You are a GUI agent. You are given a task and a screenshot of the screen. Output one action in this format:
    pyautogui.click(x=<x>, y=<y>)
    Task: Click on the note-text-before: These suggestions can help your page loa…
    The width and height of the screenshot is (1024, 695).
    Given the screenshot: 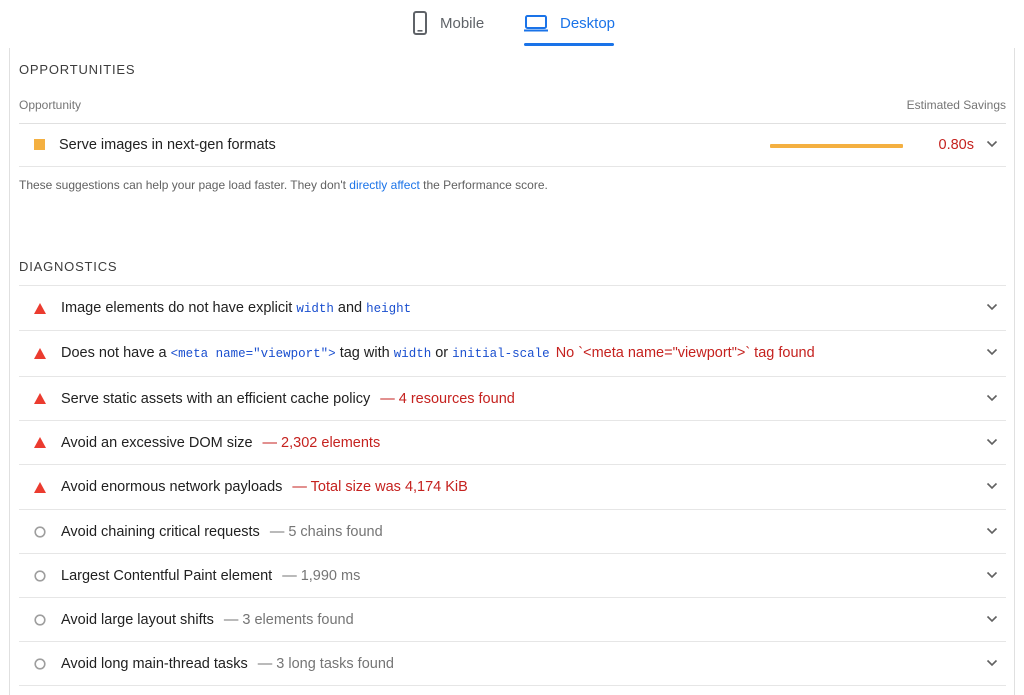 What is the action you would take?
    pyautogui.click(x=184, y=185)
    